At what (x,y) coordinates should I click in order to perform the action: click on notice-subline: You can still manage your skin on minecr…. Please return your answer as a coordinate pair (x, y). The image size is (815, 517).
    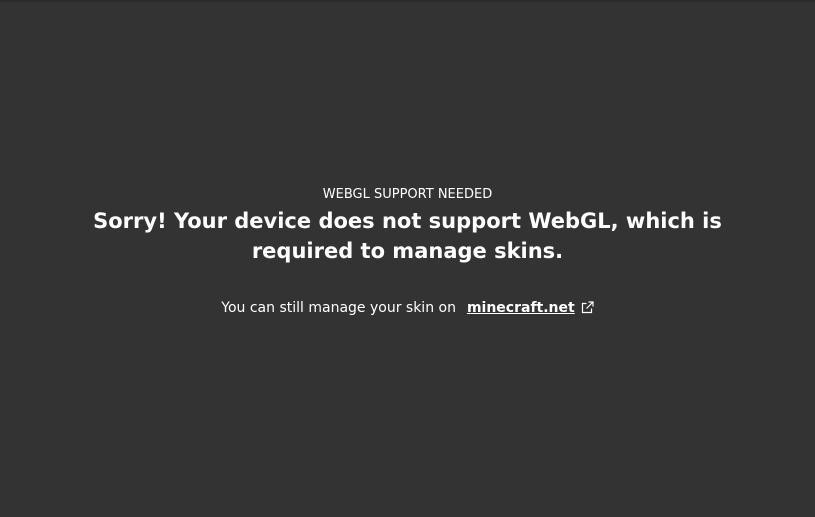
    Looking at the image, I should click on (407, 308).